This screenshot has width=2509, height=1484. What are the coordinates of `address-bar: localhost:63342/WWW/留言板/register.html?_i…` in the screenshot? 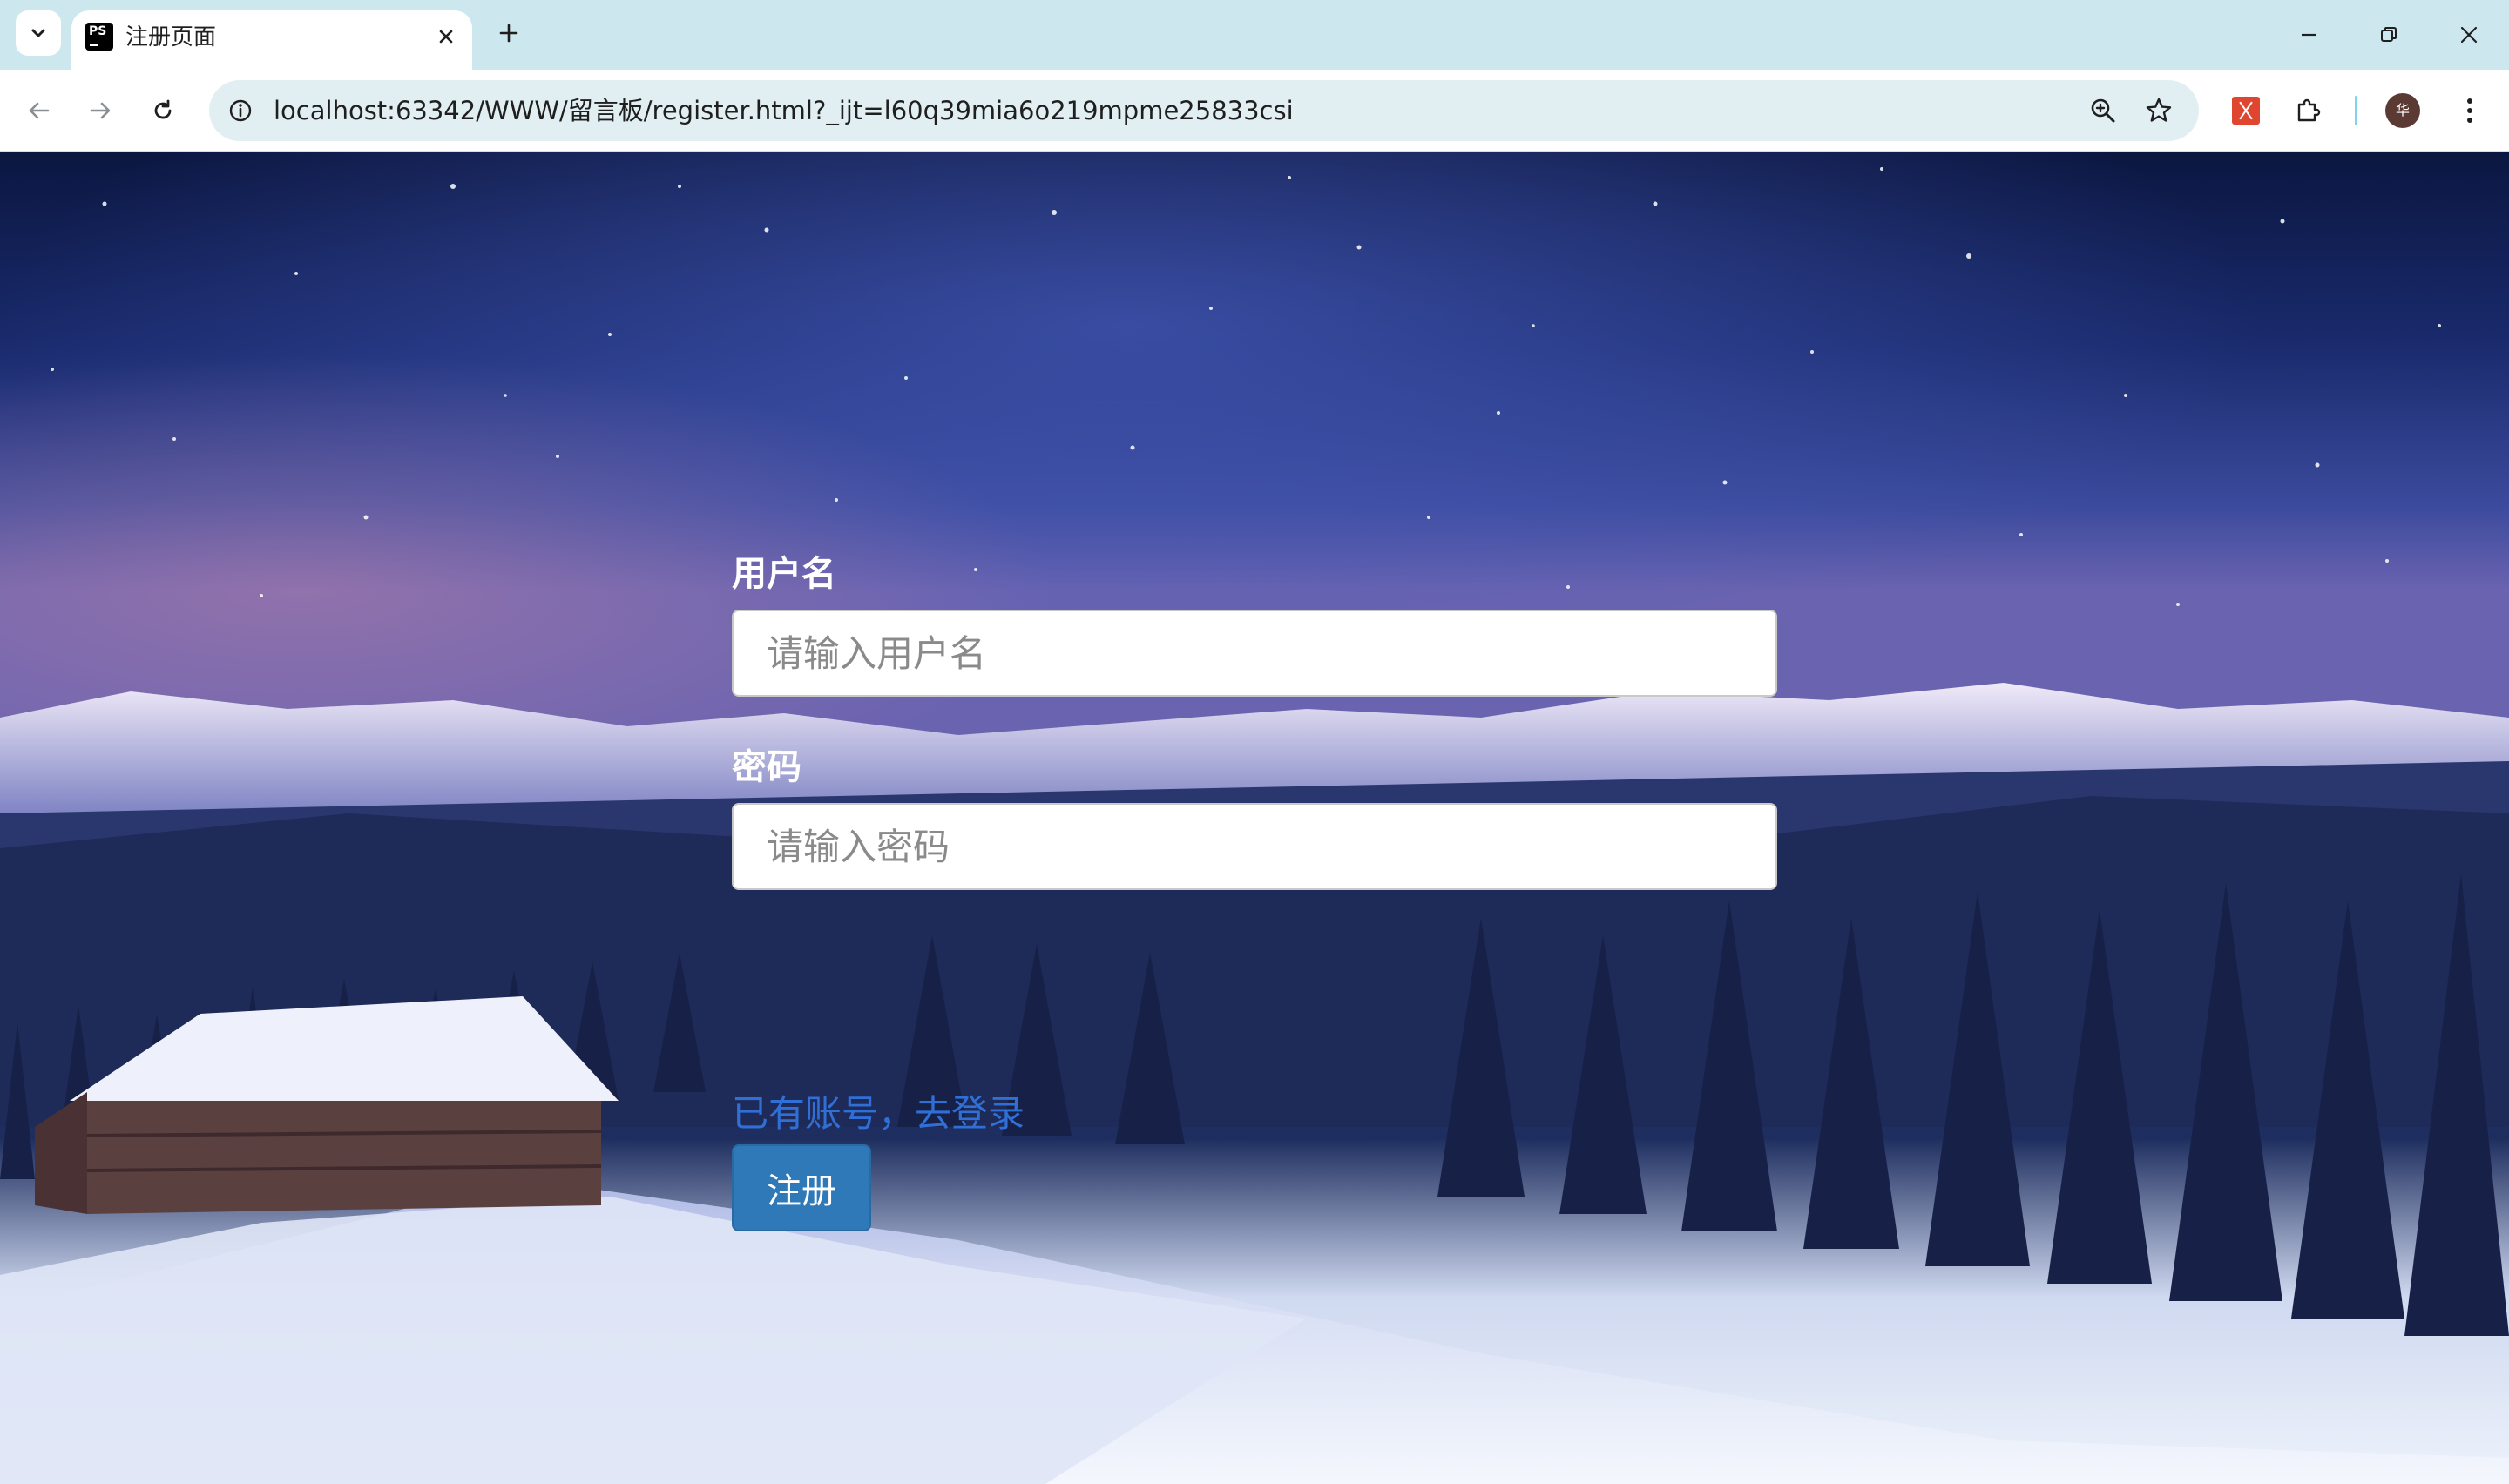 It's located at (1204, 110).